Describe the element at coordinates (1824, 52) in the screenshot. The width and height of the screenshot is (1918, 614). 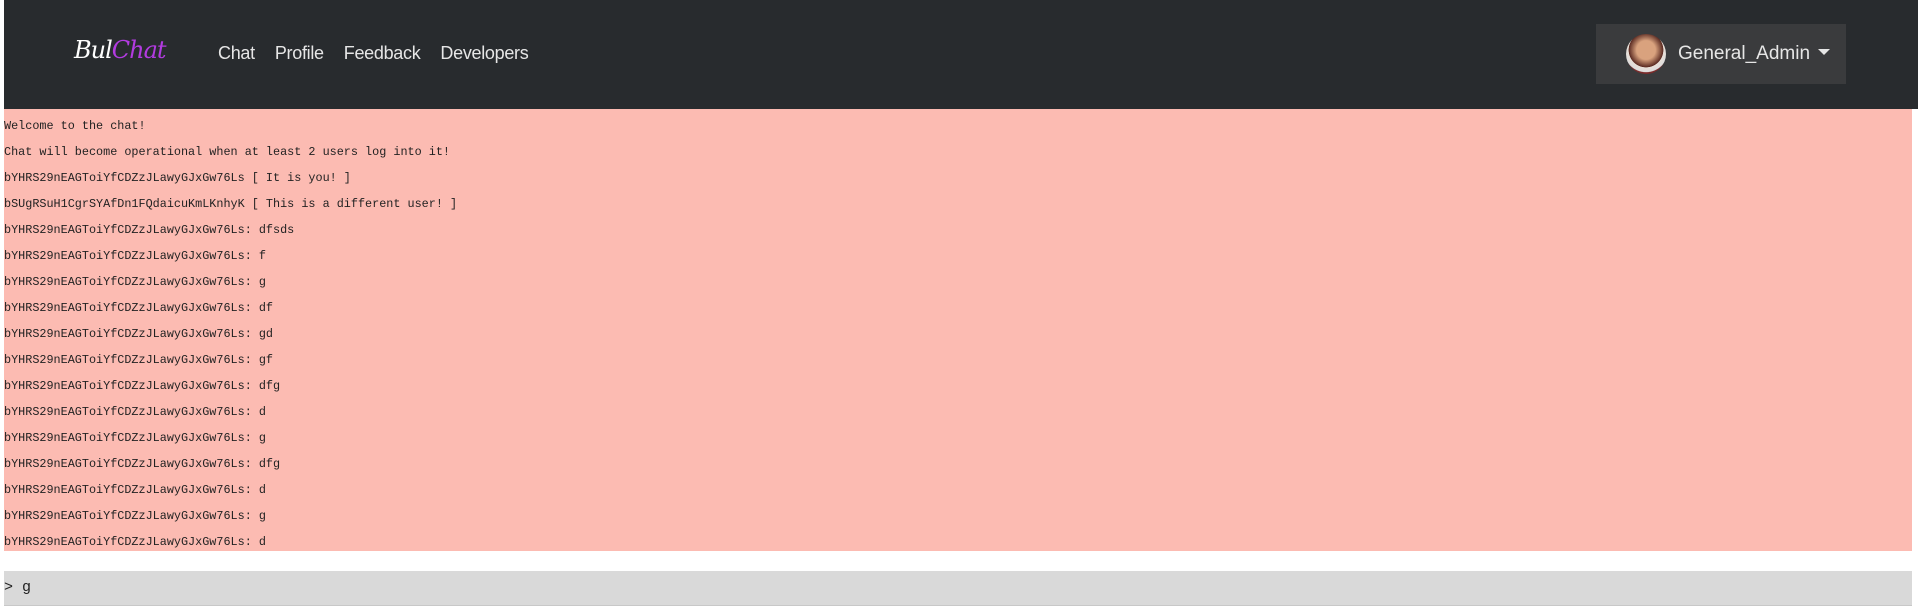
I see `caret-down-icon` at that location.